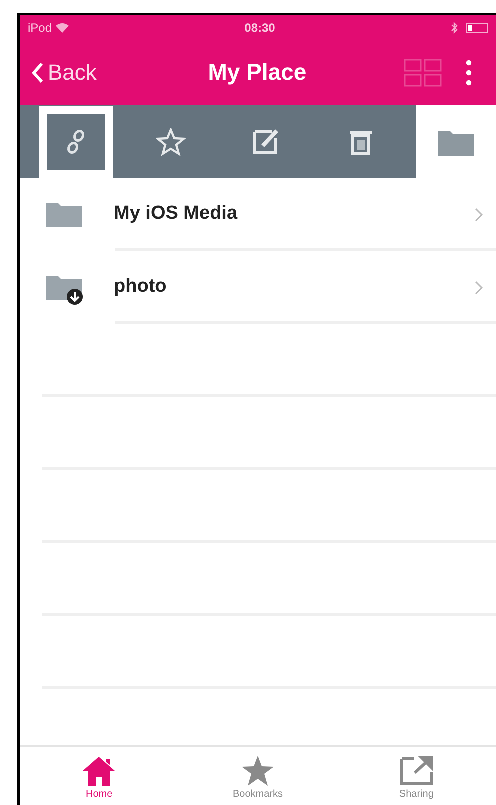  I want to click on star-icon, so click(258, 771).